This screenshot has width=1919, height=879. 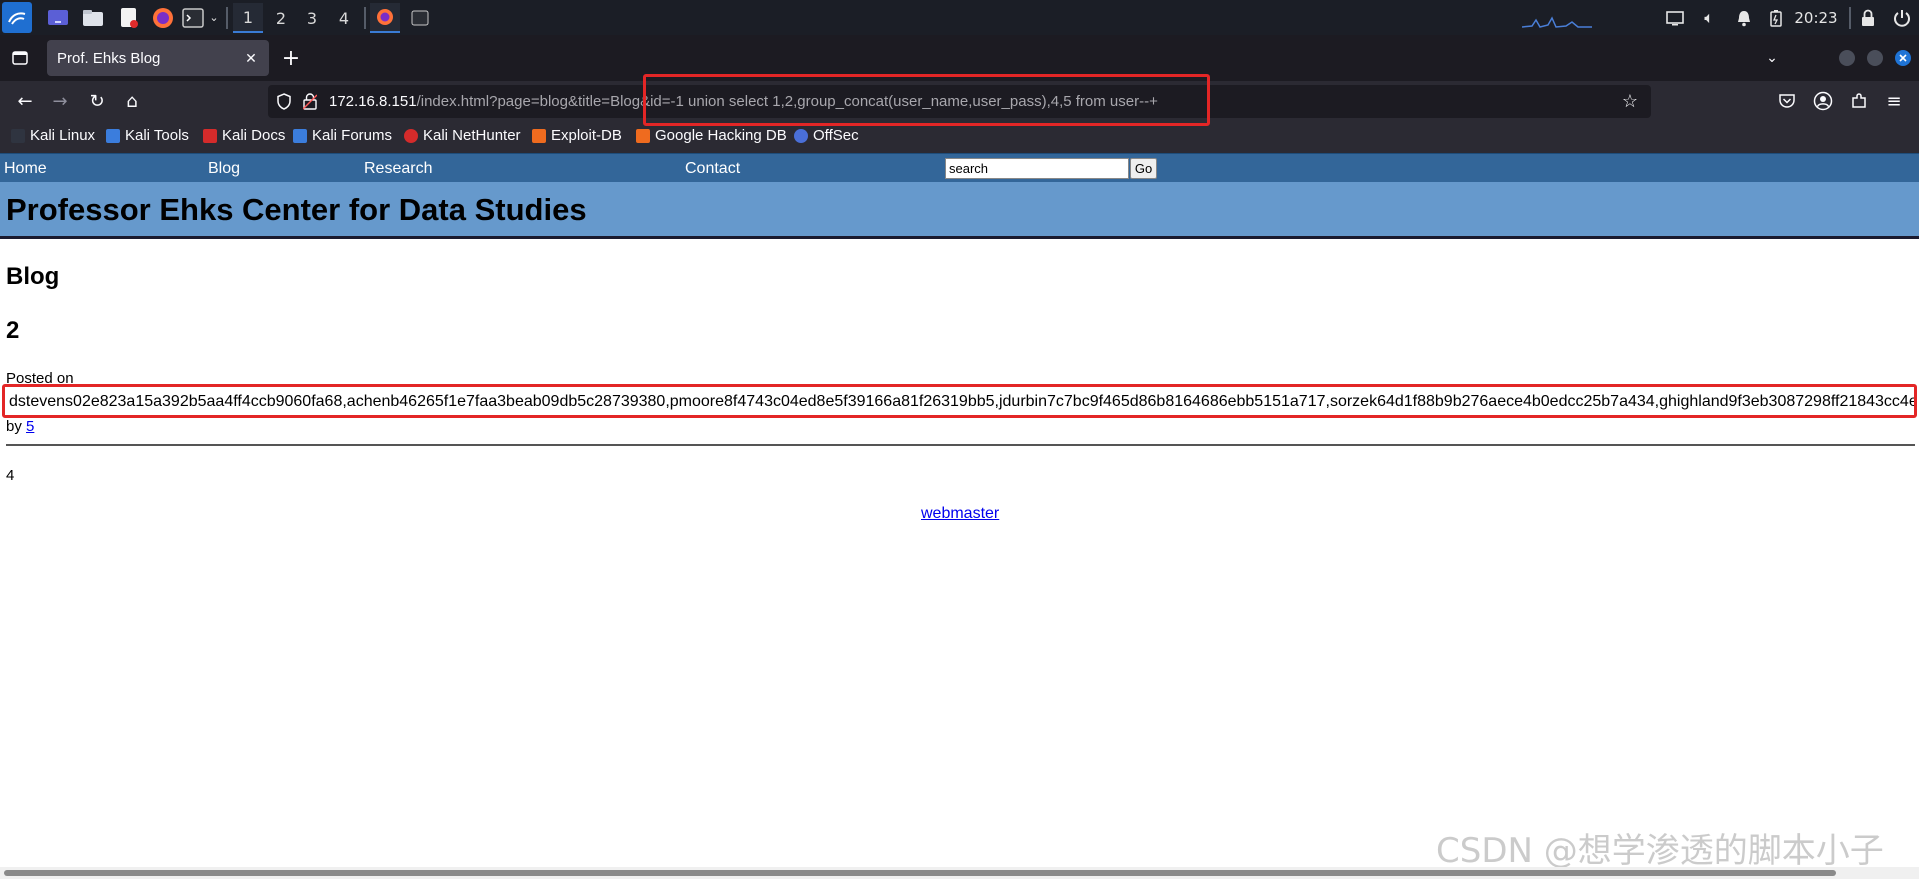 What do you see at coordinates (1660, 851) in the screenshot?
I see `watermark: CSDN @想学渗透的脚本小子` at bounding box center [1660, 851].